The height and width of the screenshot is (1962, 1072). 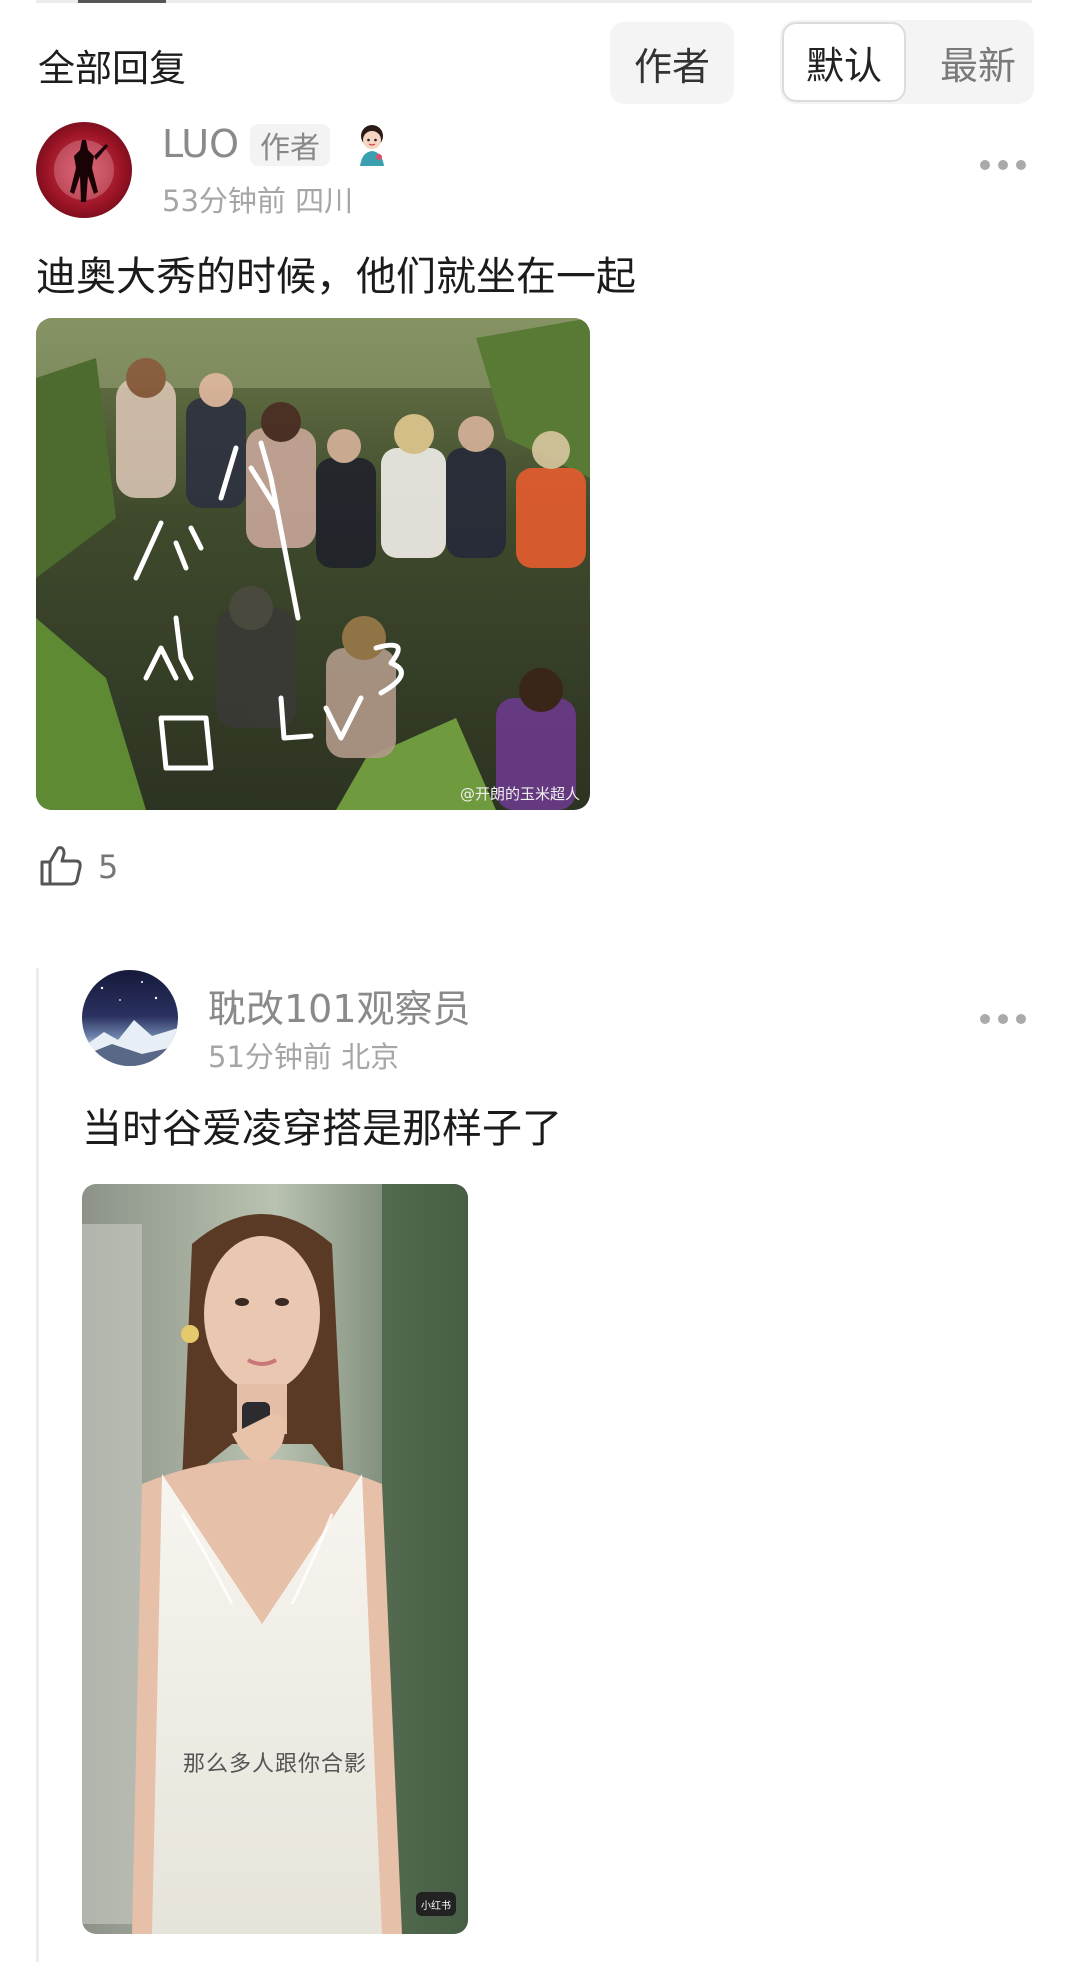 What do you see at coordinates (336, 277) in the screenshot?
I see `comment-text: 迪奥大秀的时候，他们就坐在一起` at bounding box center [336, 277].